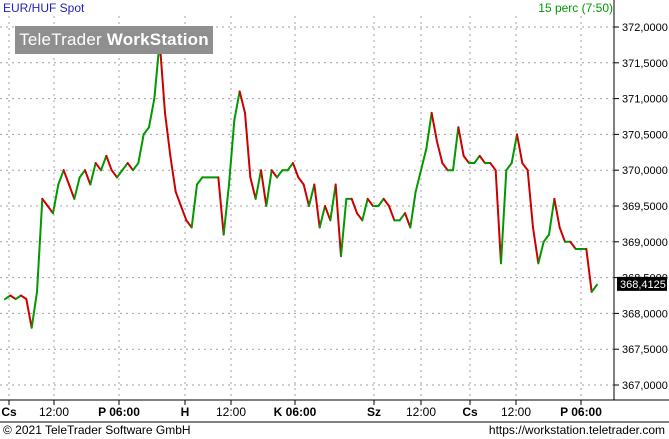 The height and width of the screenshot is (439, 669). I want to click on teletrader-logo: TeleTrader WorkStation, so click(114, 40).